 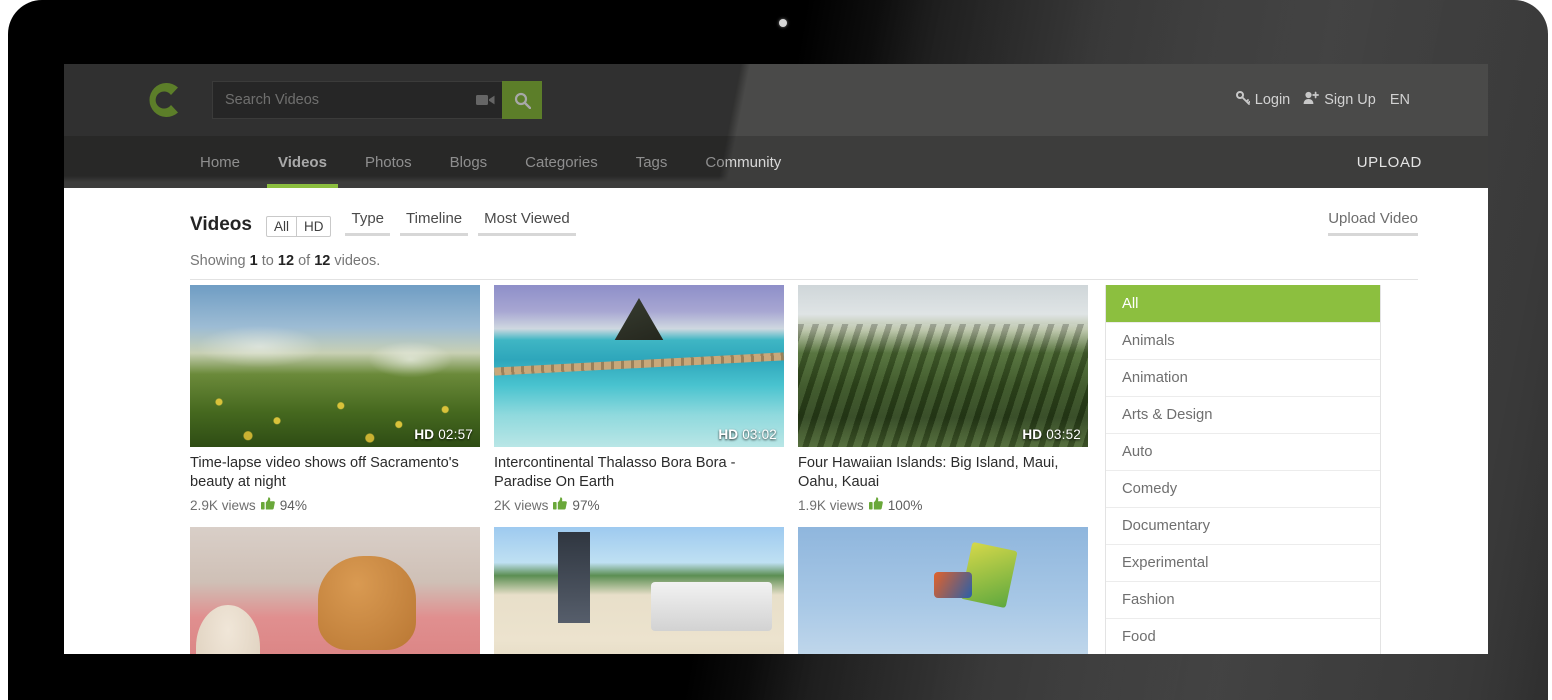 What do you see at coordinates (485, 100) in the screenshot?
I see `video-camera-icon` at bounding box center [485, 100].